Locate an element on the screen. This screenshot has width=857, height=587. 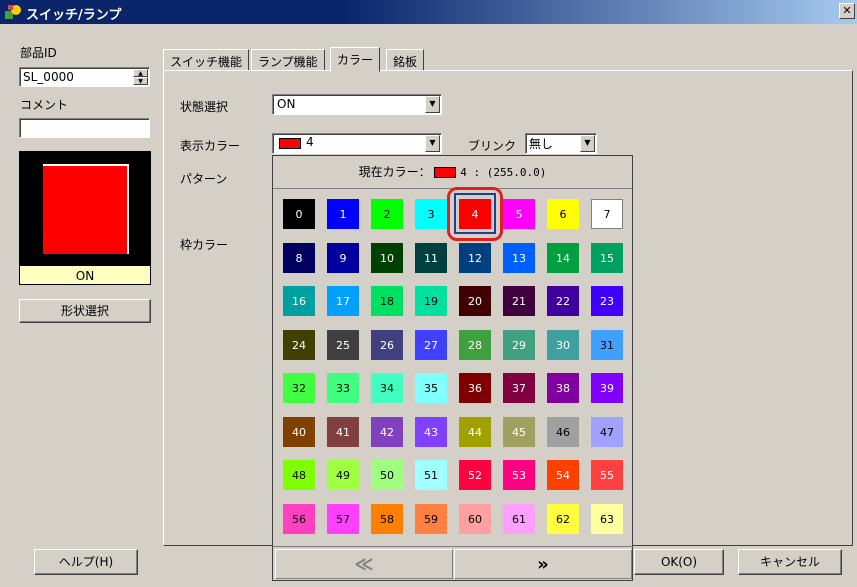
color-cell: 10 is located at coordinates (387, 257).